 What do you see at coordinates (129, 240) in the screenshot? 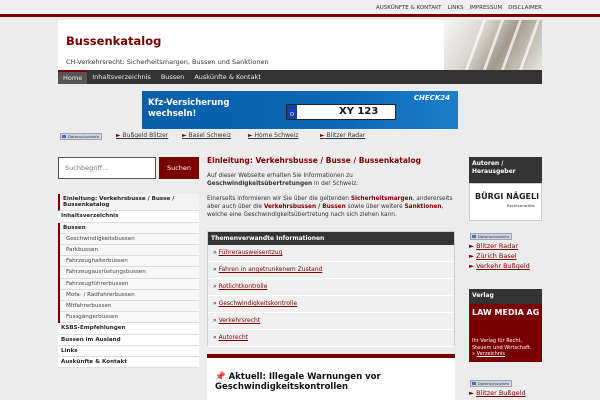
I see `sidebar-subitem: Geschwindigkeitsbussen` at bounding box center [129, 240].